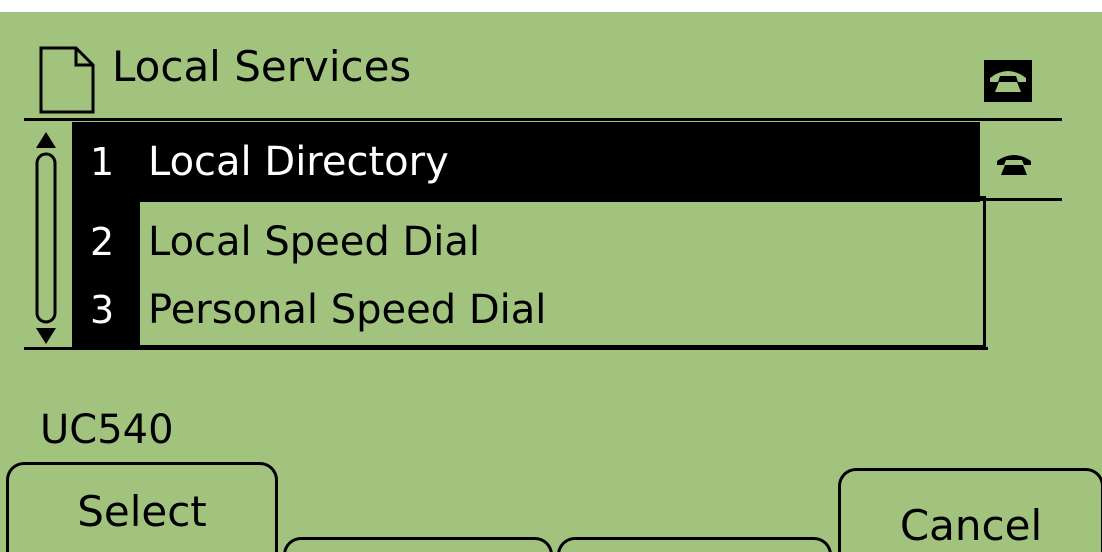 This screenshot has width=1102, height=552. What do you see at coordinates (543, 119) in the screenshot?
I see `header-divider` at bounding box center [543, 119].